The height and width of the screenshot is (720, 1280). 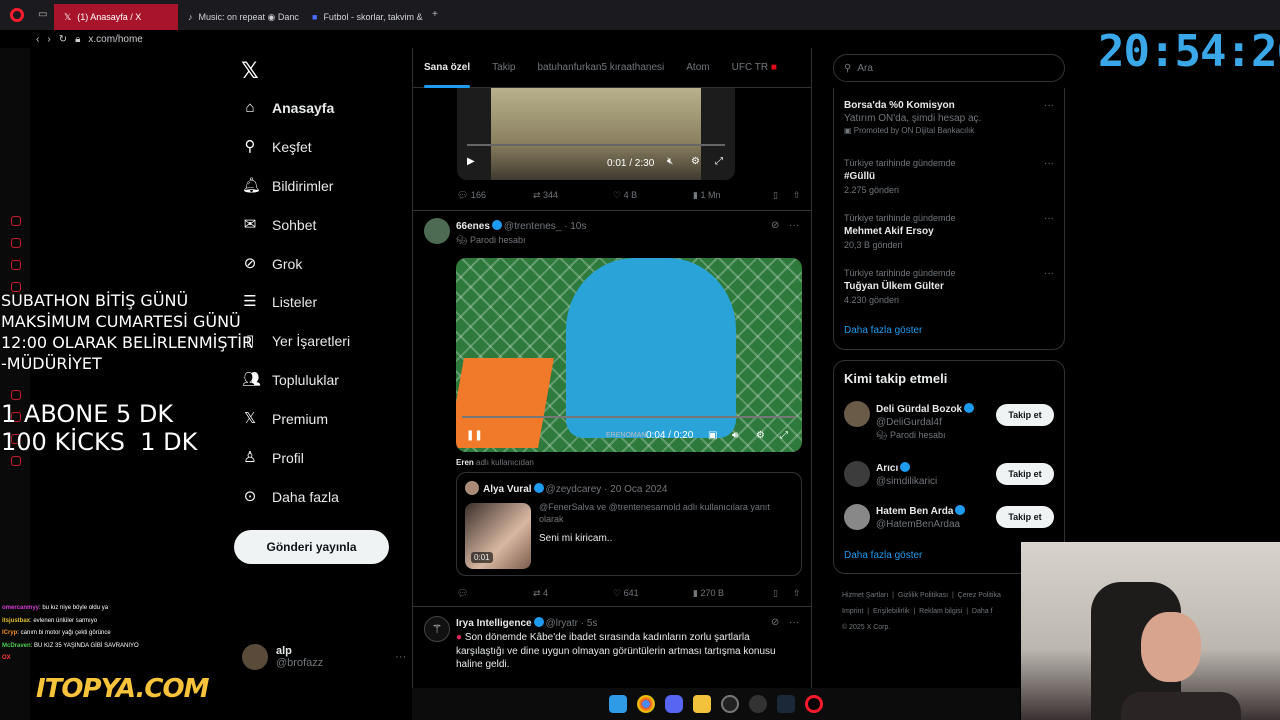 What do you see at coordinates (287, 186) in the screenshot?
I see `nav-item-notifications: 🔔︎ Bildirimler` at bounding box center [287, 186].